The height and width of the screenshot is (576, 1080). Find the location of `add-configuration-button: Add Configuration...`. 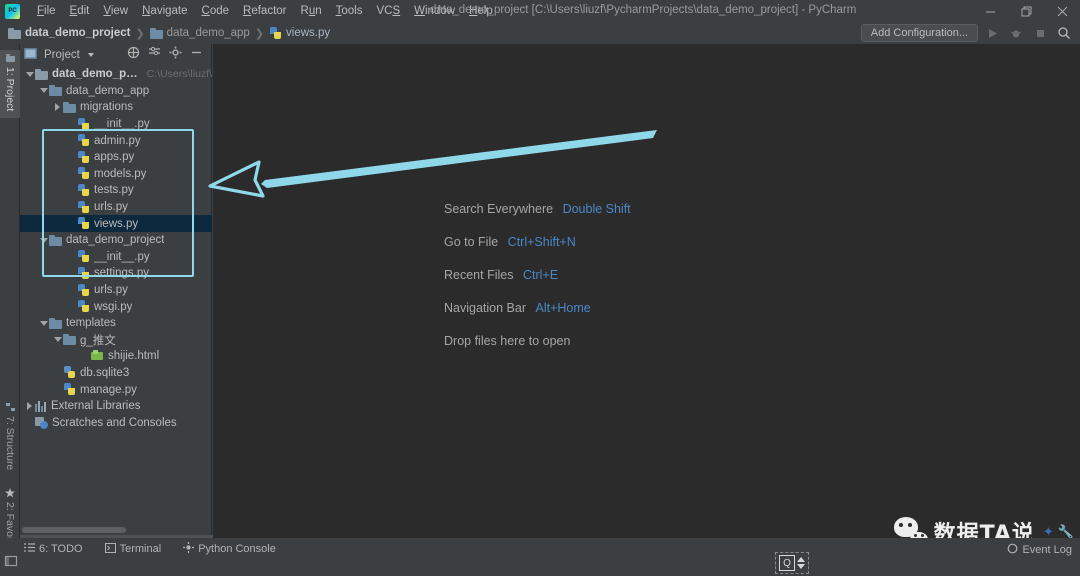

add-configuration-button: Add Configuration... is located at coordinates (919, 33).